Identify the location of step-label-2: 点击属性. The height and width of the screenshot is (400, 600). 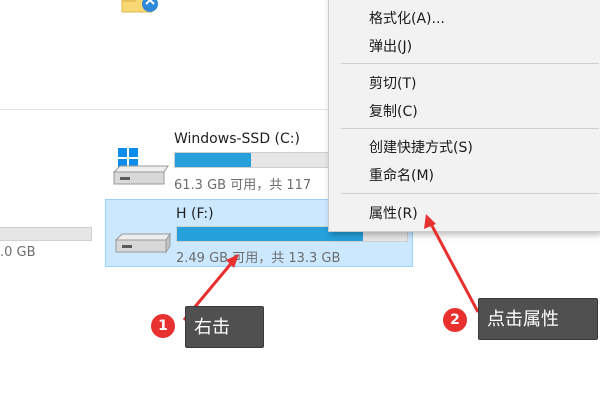
(538, 319).